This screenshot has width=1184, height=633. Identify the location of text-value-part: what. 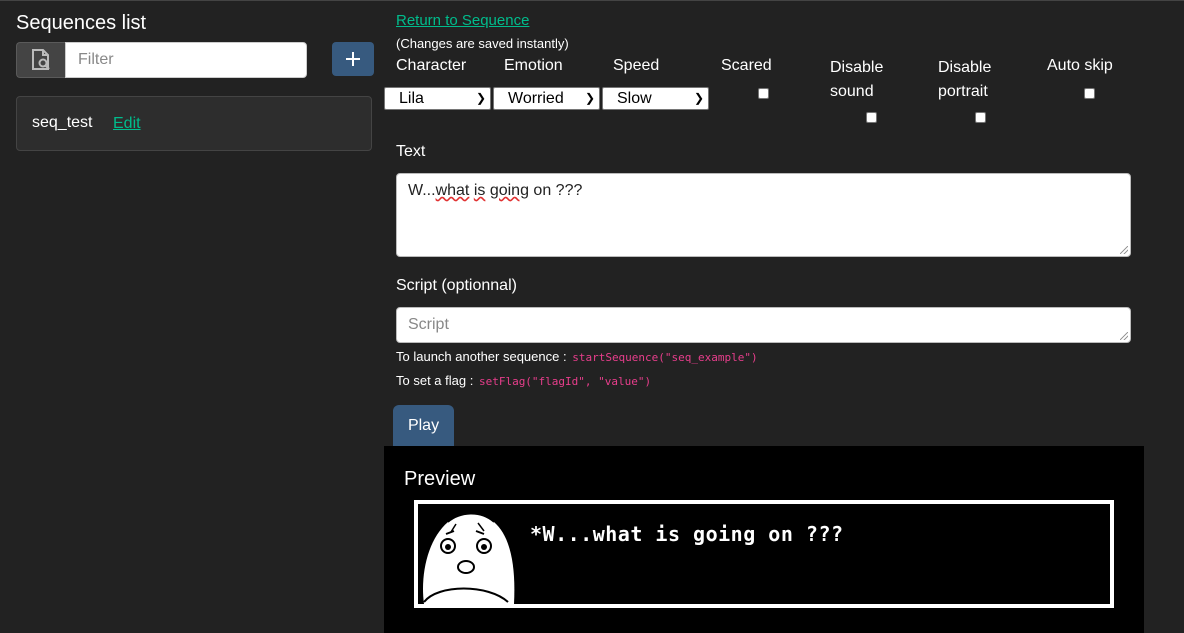
(452, 190).